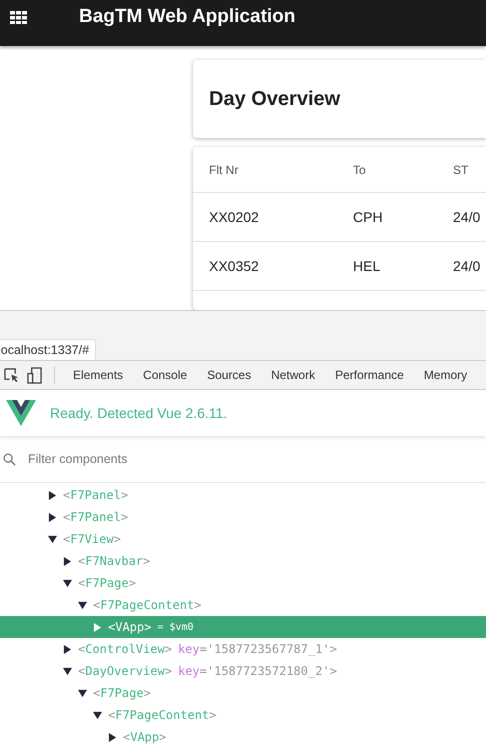 The height and width of the screenshot is (750, 486). Describe the element at coordinates (108, 459) in the screenshot. I see `filter-field: Filter components` at that location.